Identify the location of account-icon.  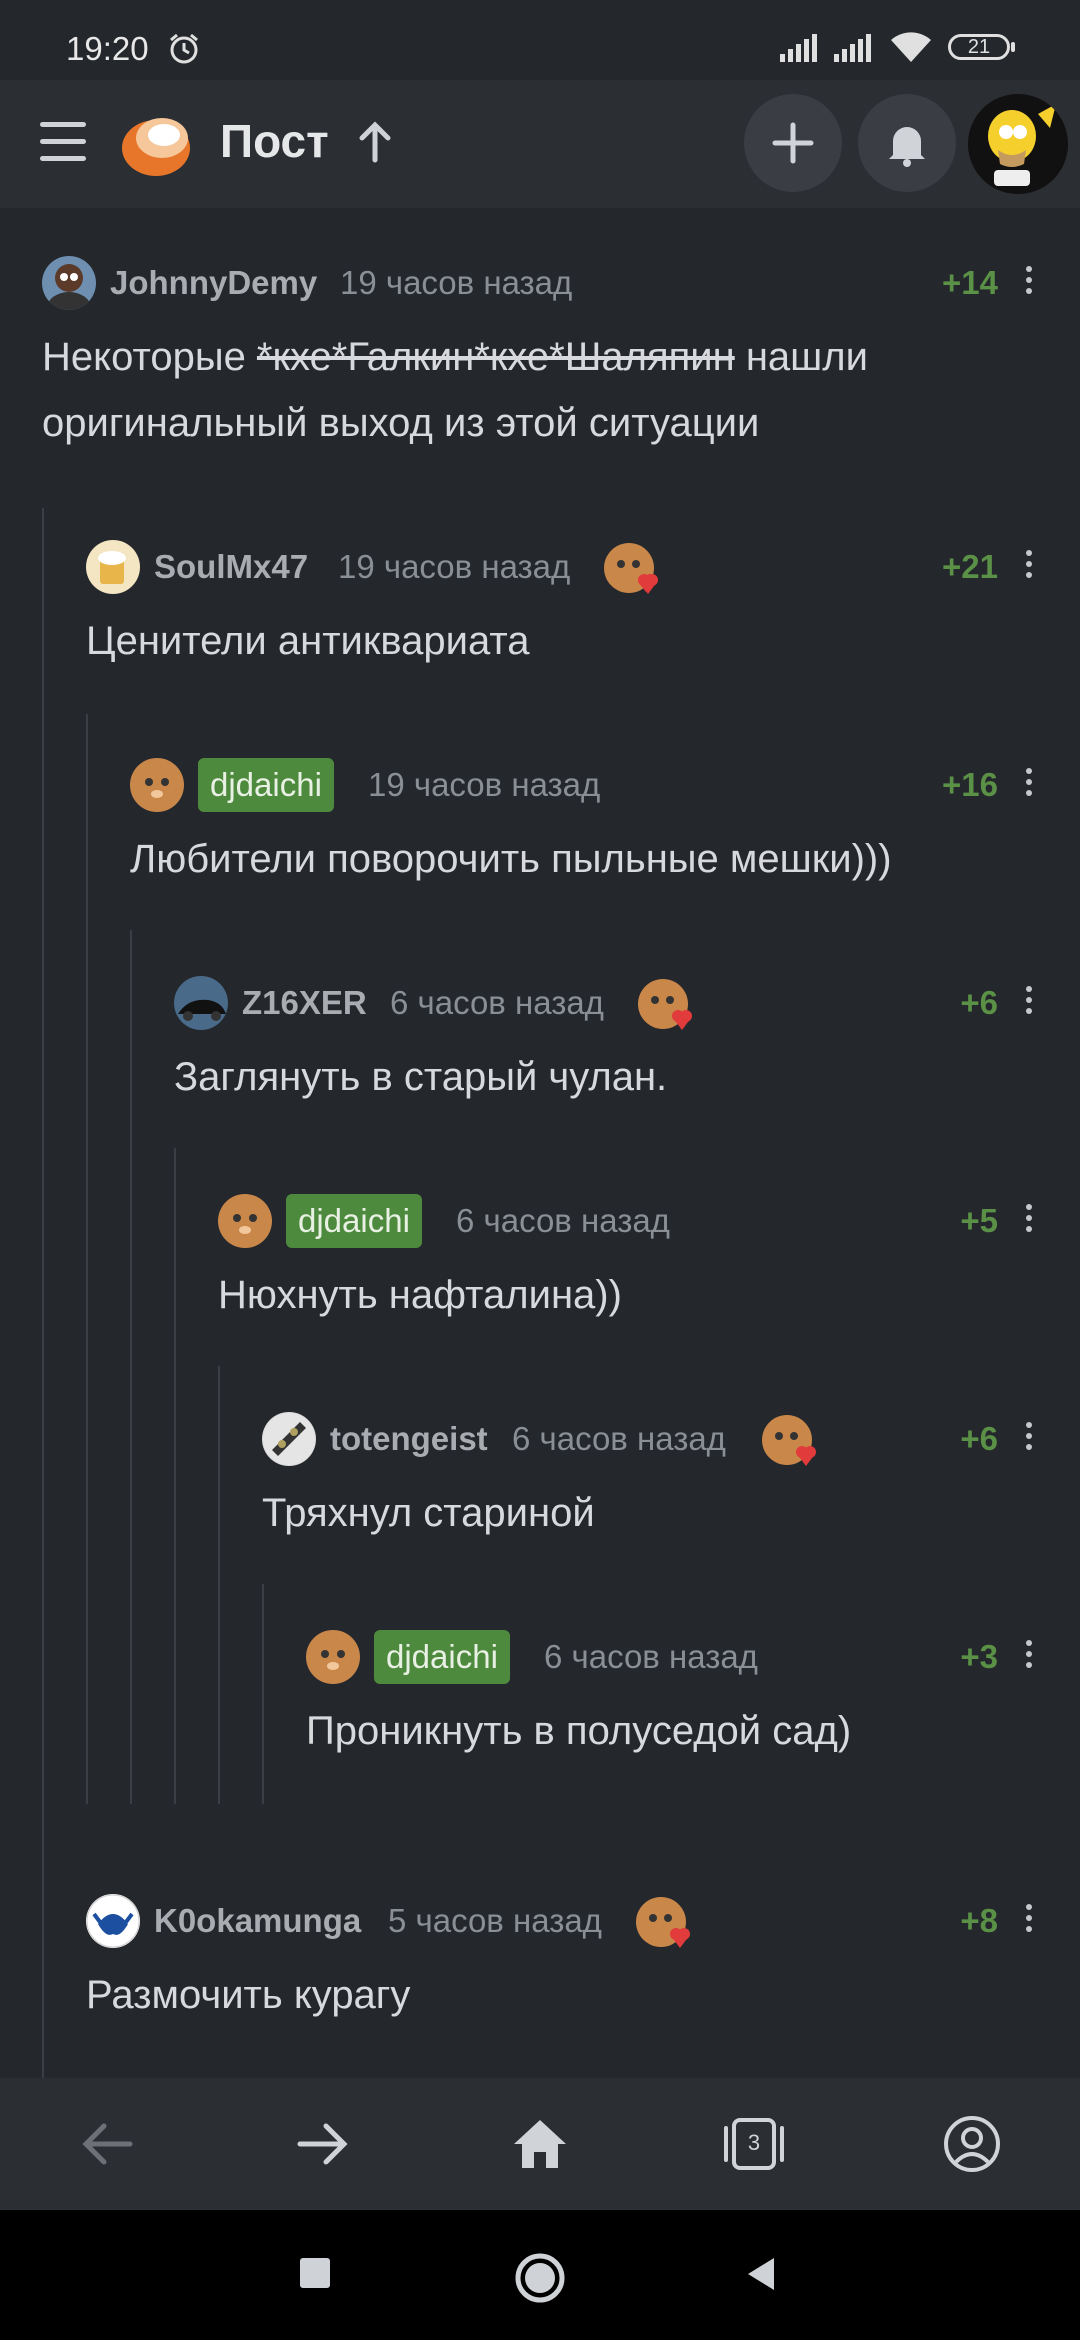
(972, 2144).